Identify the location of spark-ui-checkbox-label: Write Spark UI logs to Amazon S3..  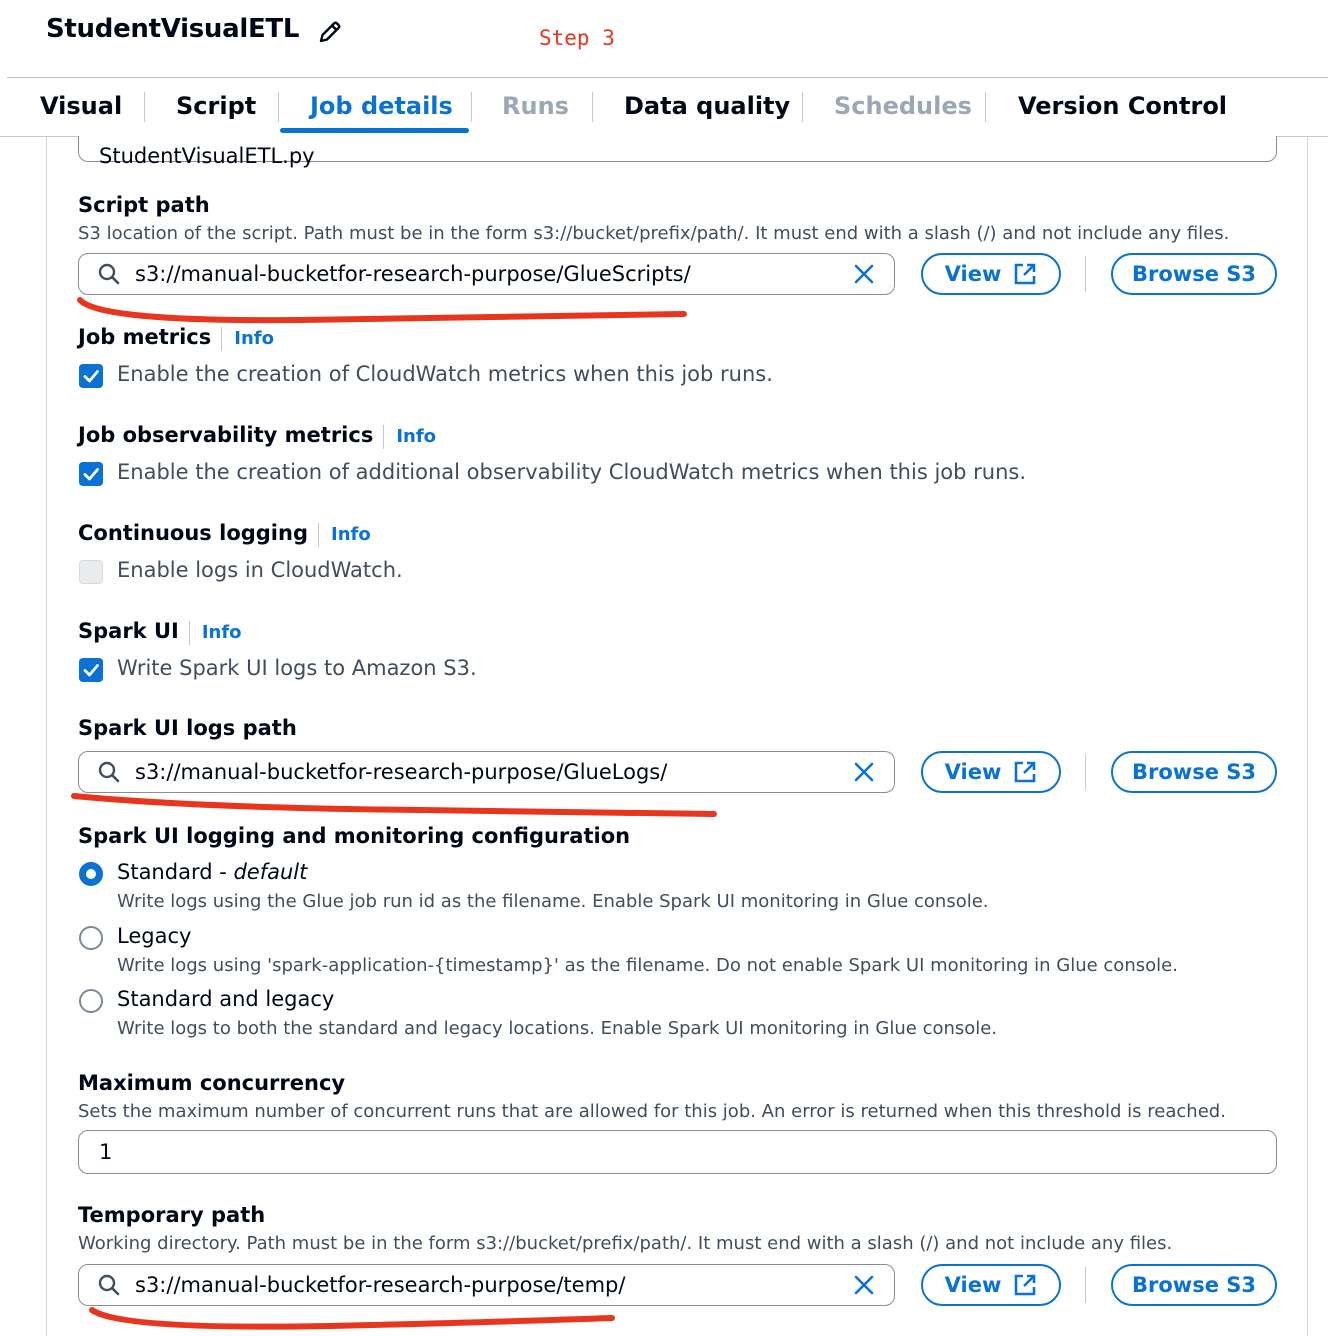
(297, 668).